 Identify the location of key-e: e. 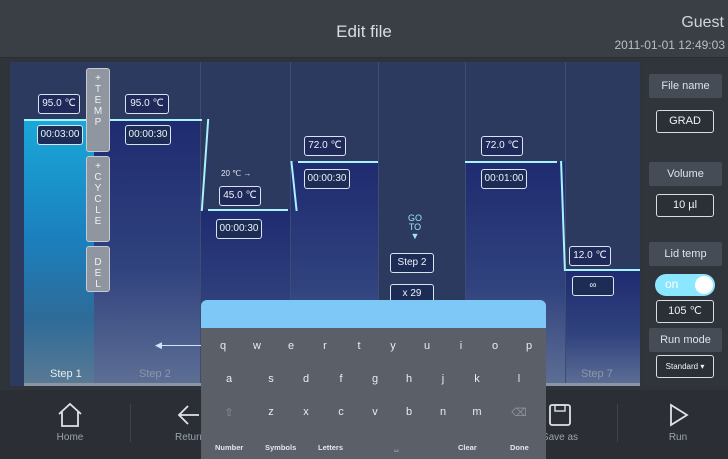
(291, 346).